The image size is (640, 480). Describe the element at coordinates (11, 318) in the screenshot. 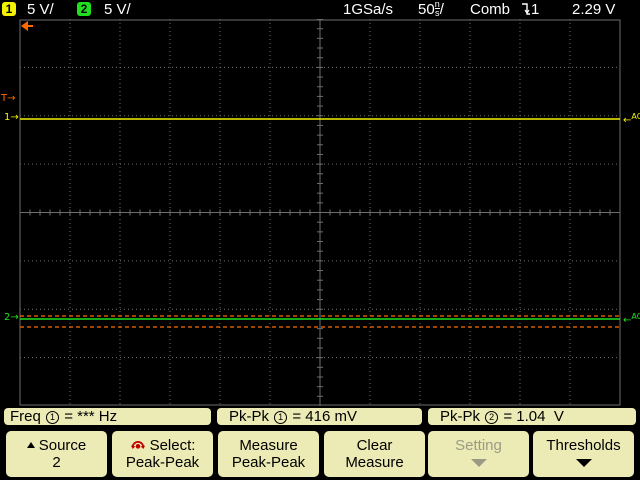

I see `channel-2-marker: 2→` at that location.